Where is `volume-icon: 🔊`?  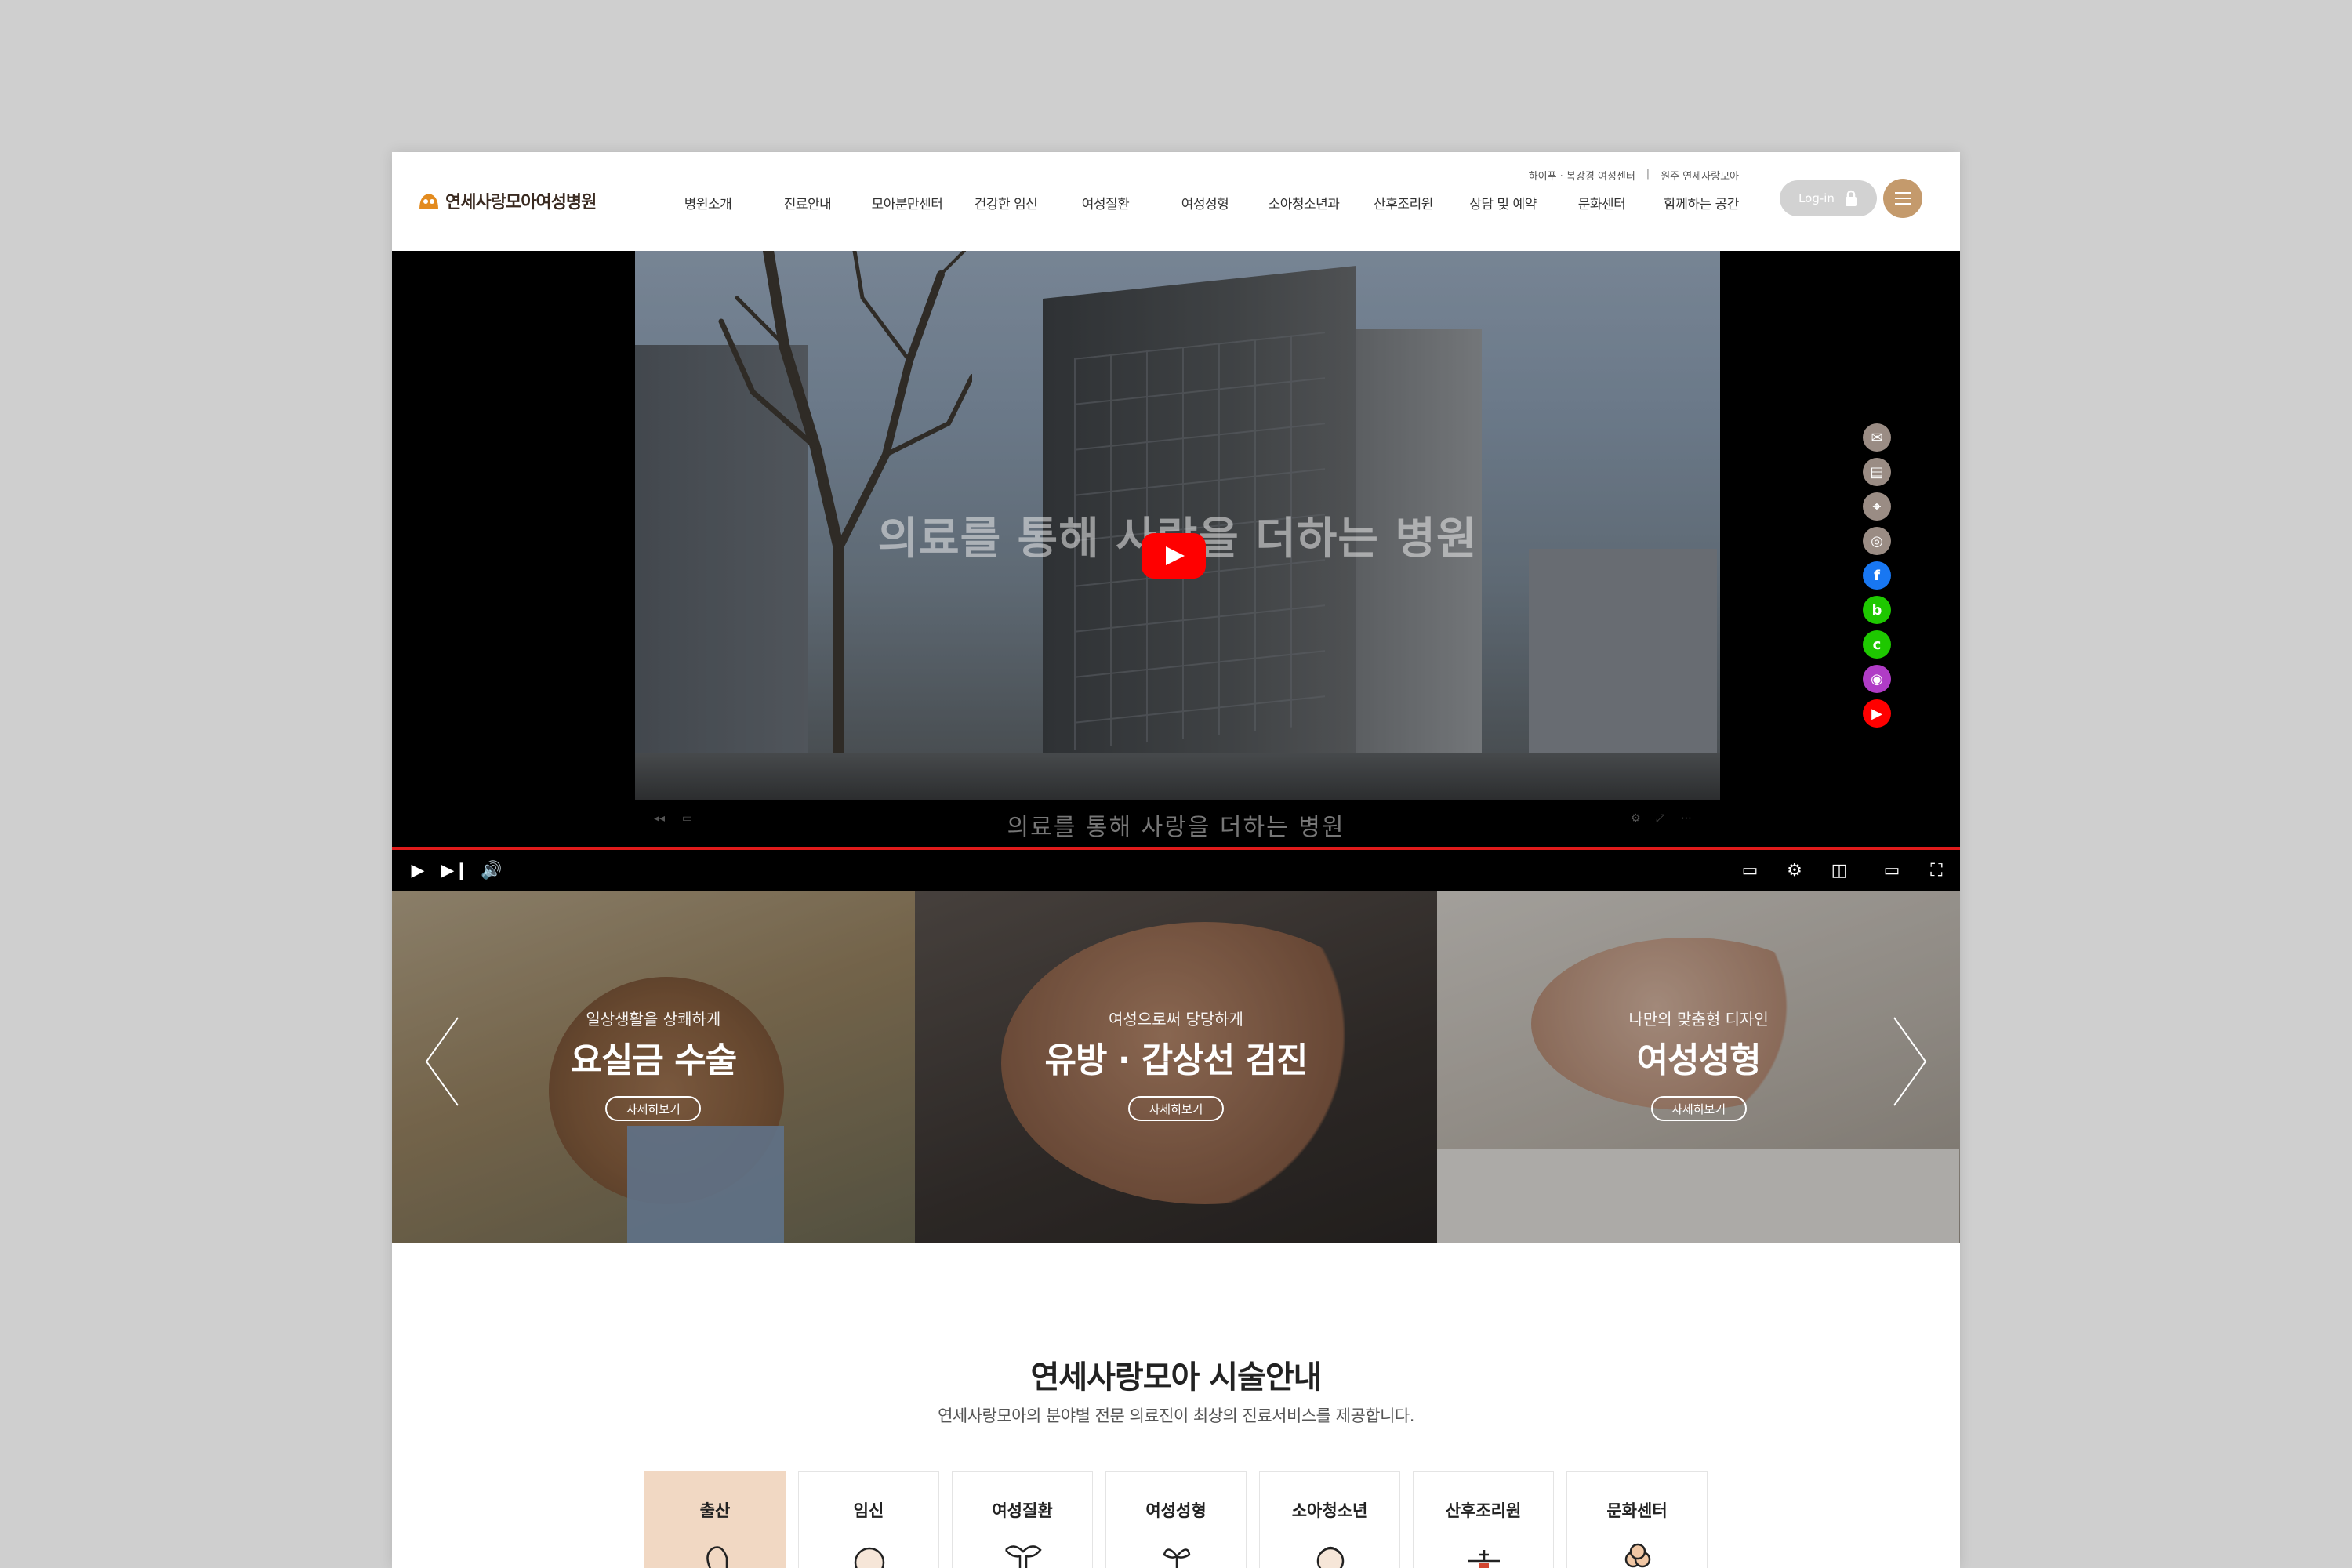 volume-icon: 🔊 is located at coordinates (491, 870).